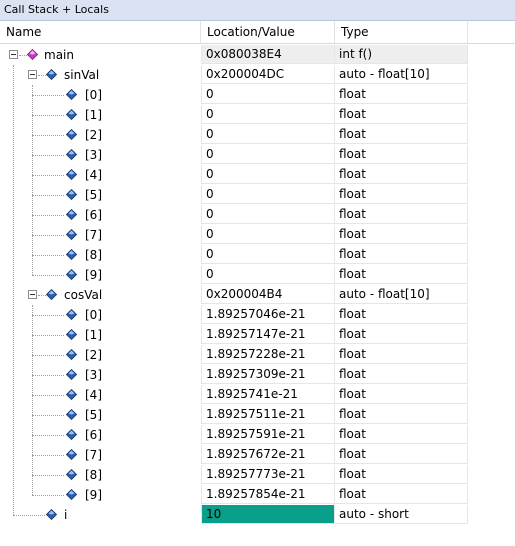 This screenshot has height=546, width=515. I want to click on tree-row-main: main 0x080038E4 int f(), so click(234, 55).